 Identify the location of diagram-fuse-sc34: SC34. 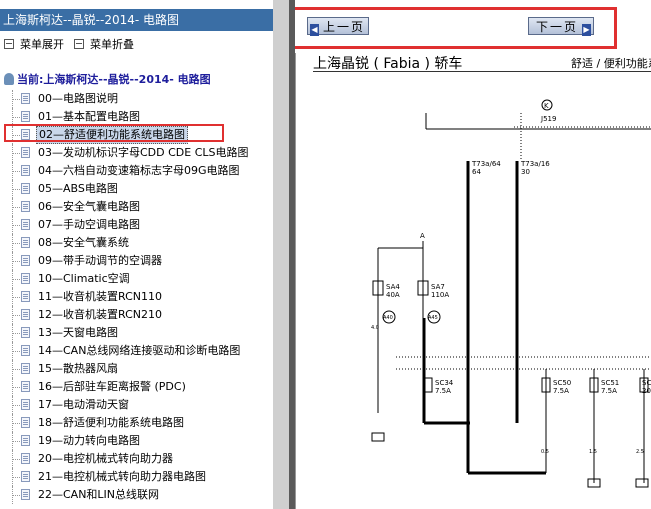
(444, 383).